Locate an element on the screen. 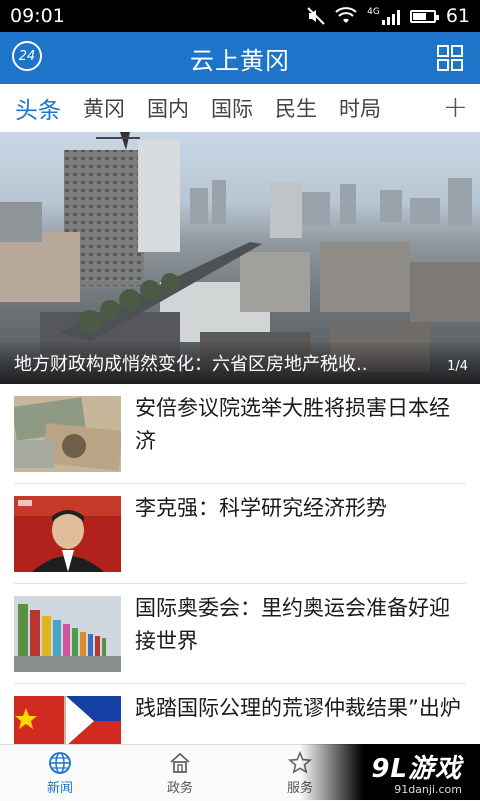 The height and width of the screenshot is (801, 480). app-logo-icon: 24 is located at coordinates (27, 56).